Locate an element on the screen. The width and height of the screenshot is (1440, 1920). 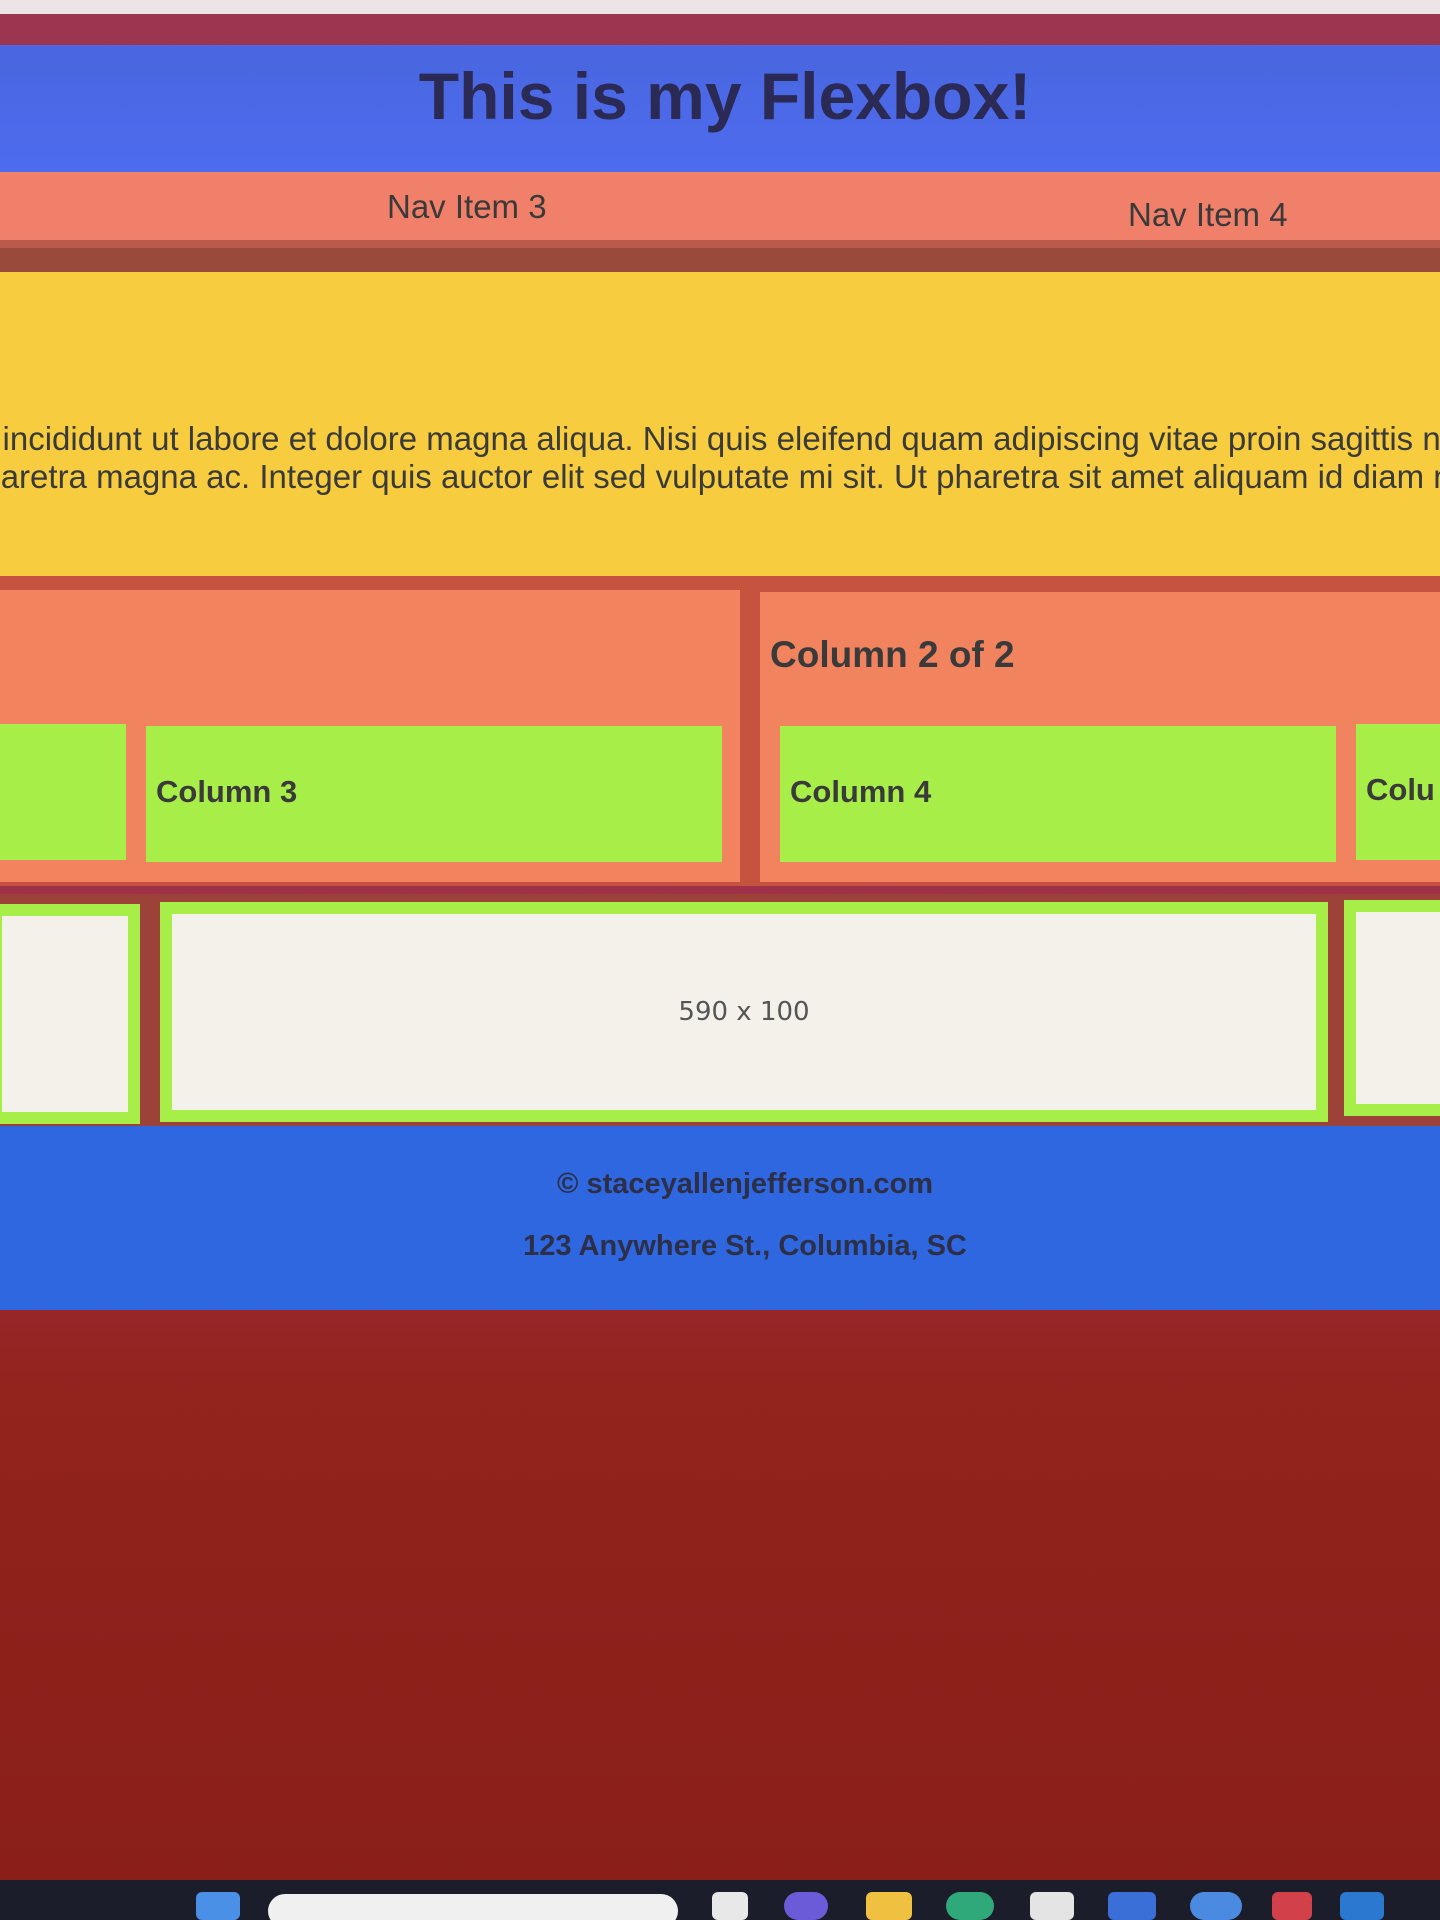
taskbar is located at coordinates (720, 1900).